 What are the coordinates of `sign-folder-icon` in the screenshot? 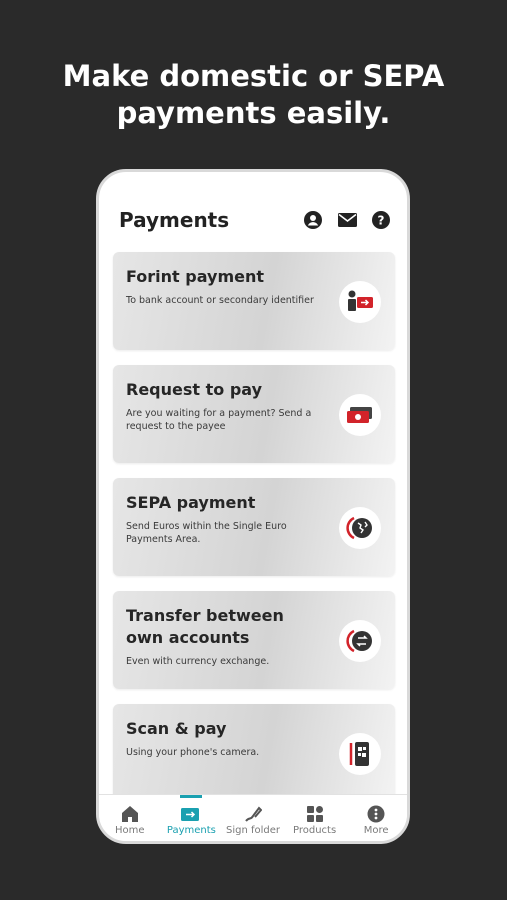 It's located at (253, 811).